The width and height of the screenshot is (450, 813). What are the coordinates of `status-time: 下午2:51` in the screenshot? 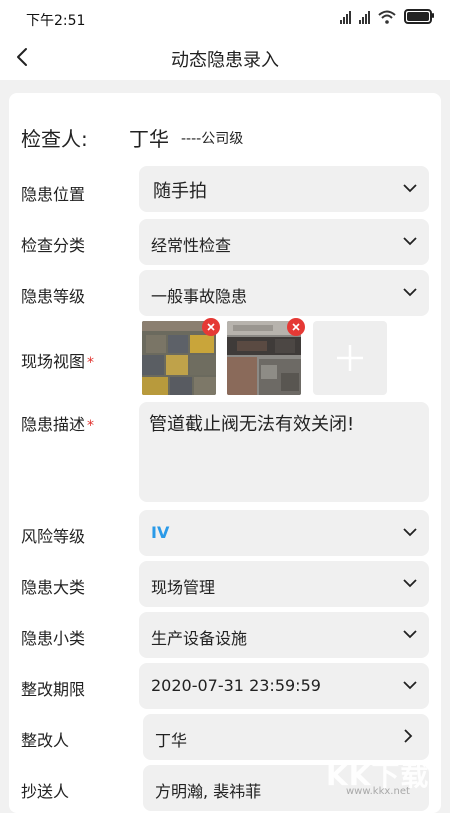 It's located at (56, 21).